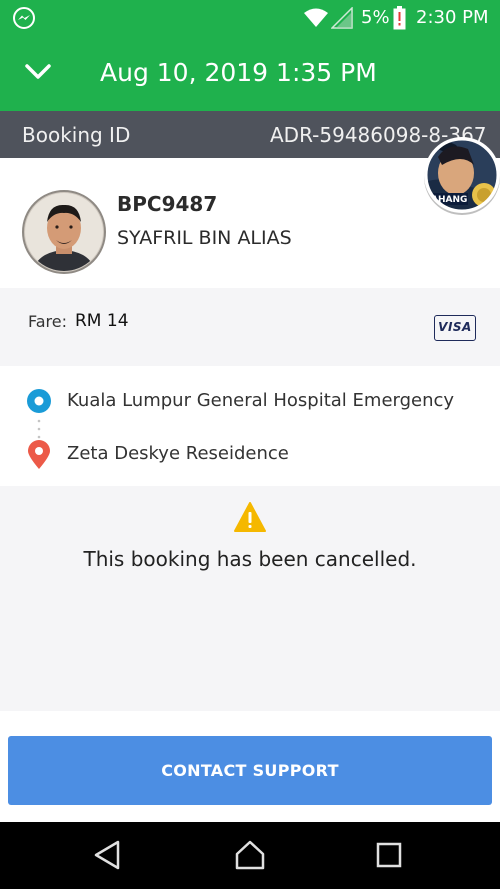  I want to click on pickup-pin-icon, so click(39, 401).